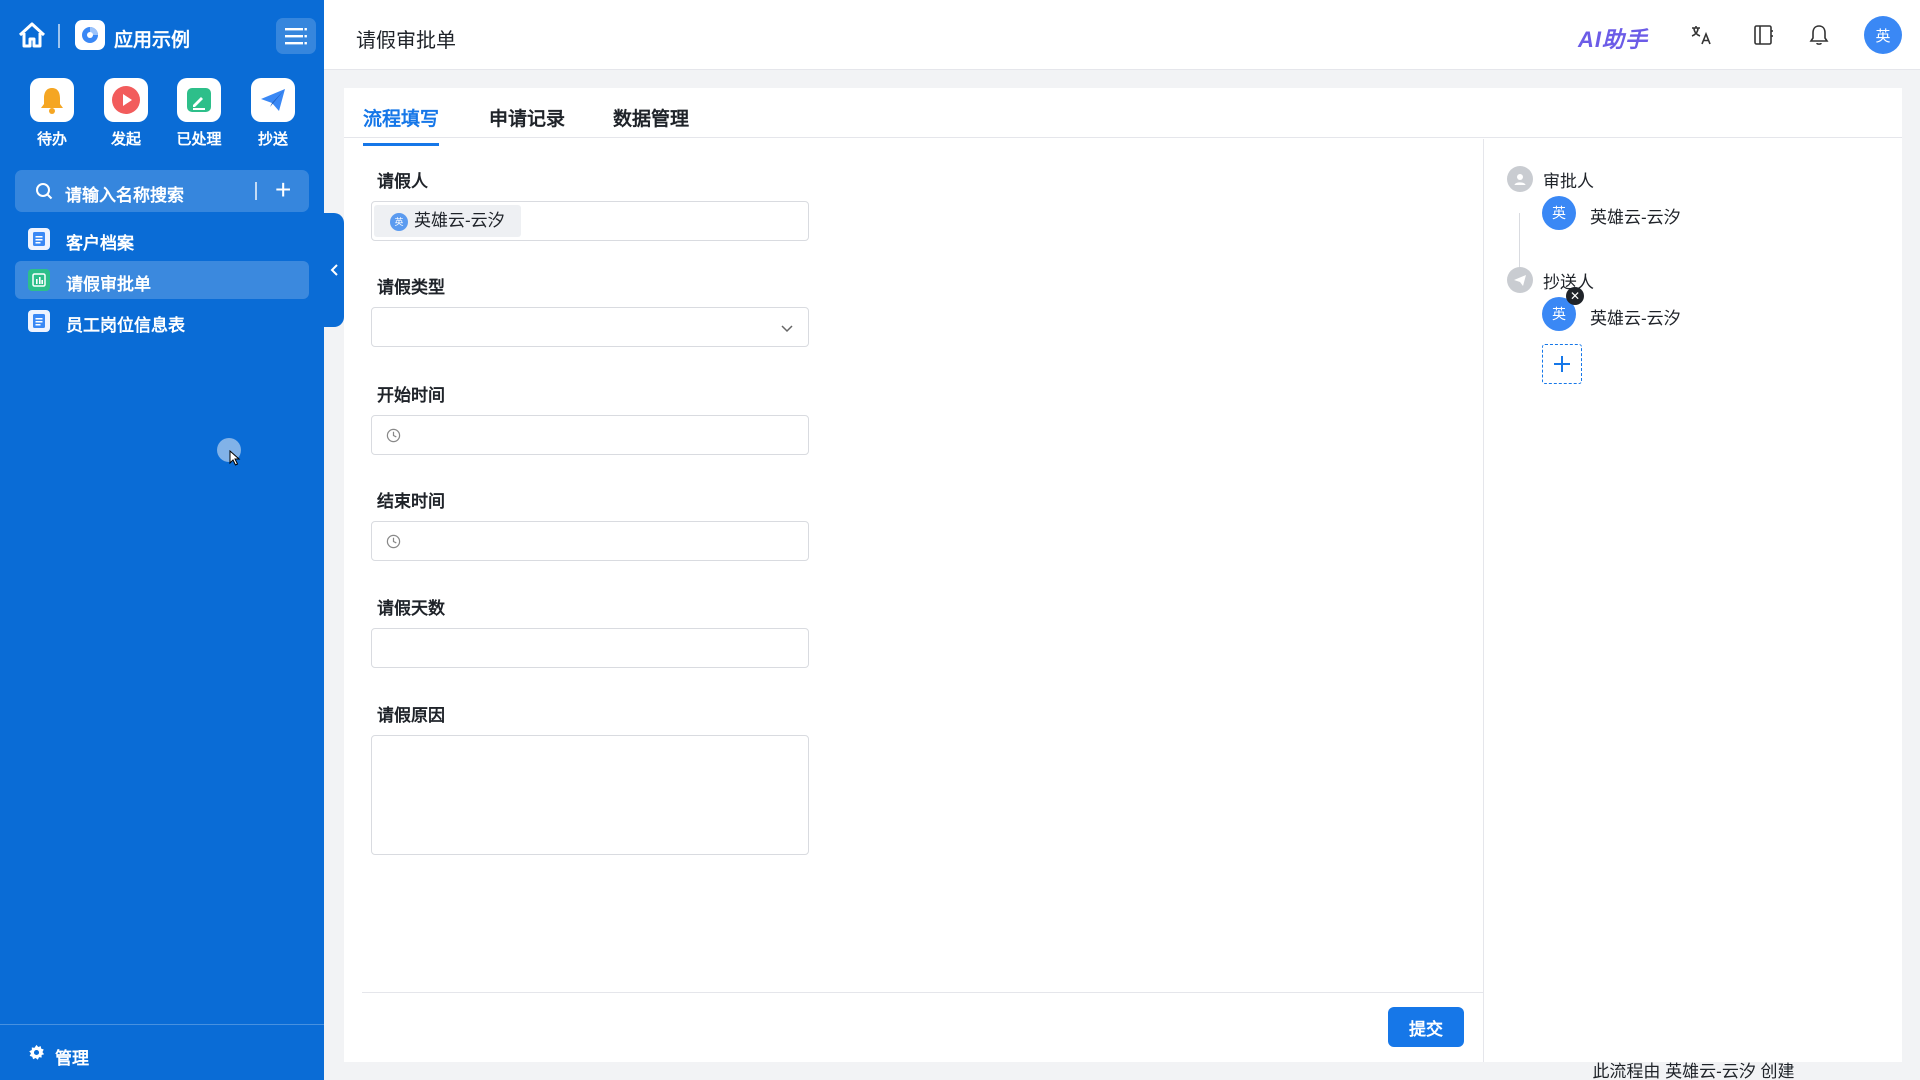 The height and width of the screenshot is (1080, 1920). What do you see at coordinates (108, 284) in the screenshot?
I see `sidebar-item-label: 请假审批单` at bounding box center [108, 284].